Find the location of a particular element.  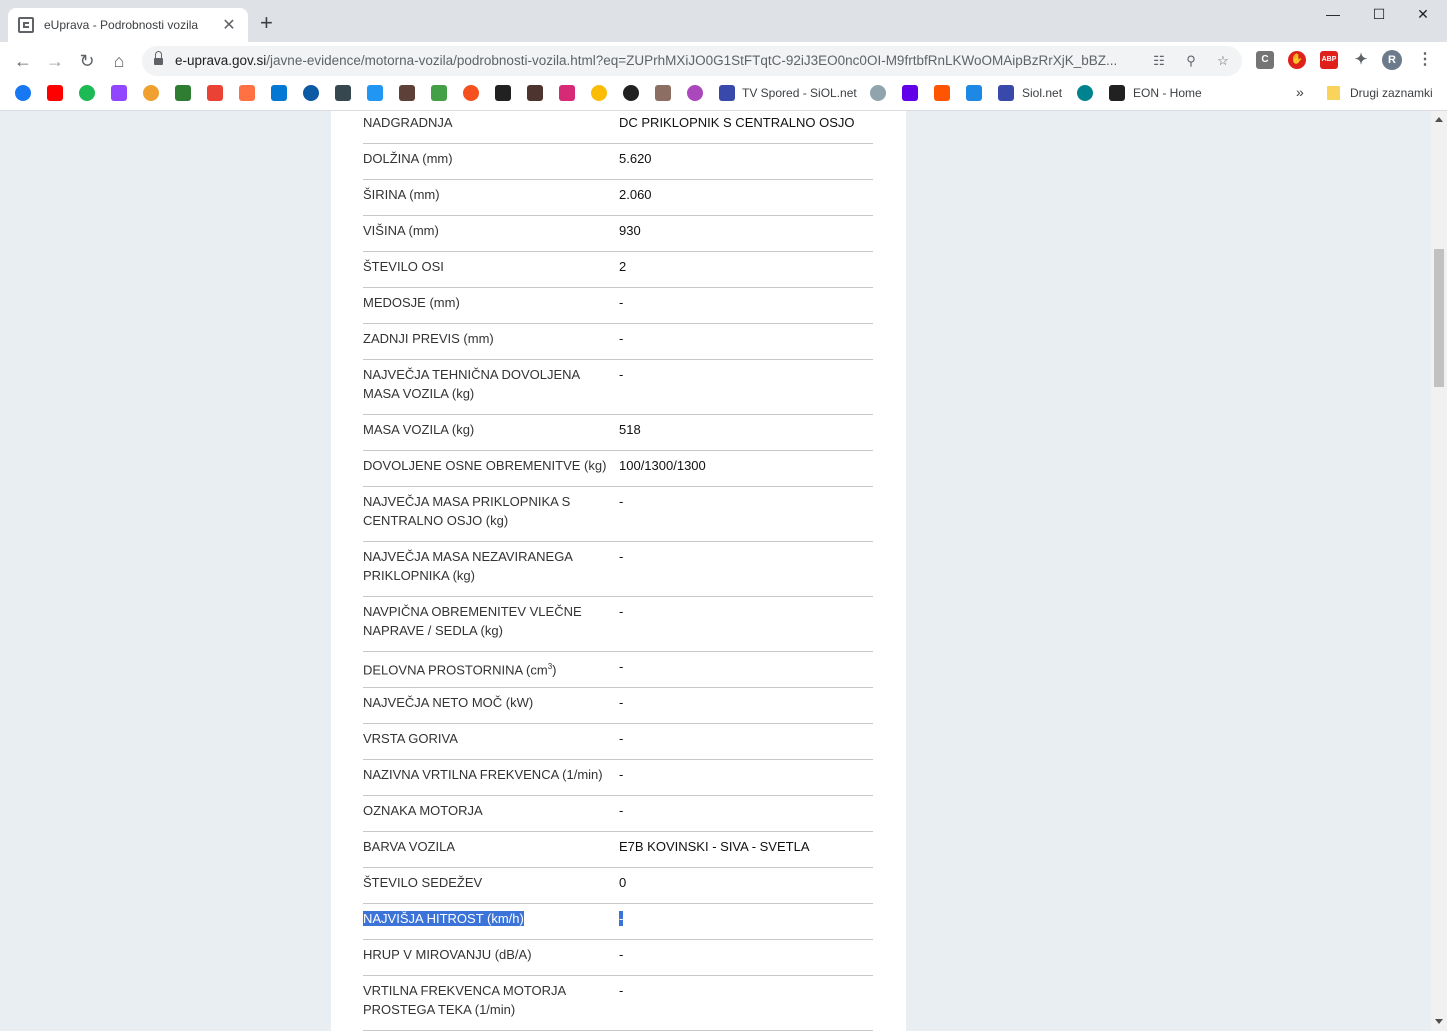

bookmark-13-icon is located at coordinates (407, 93).